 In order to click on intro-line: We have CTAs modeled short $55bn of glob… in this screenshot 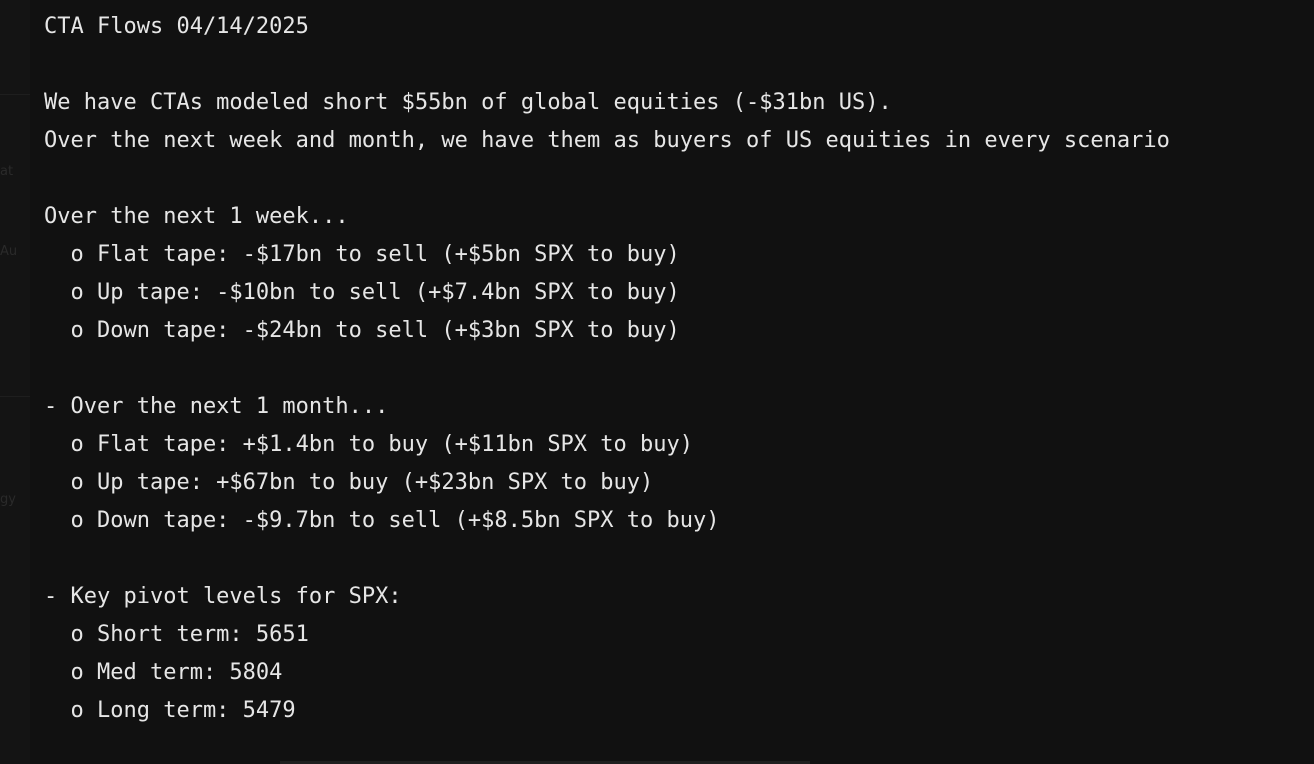, I will do `click(468, 102)`.